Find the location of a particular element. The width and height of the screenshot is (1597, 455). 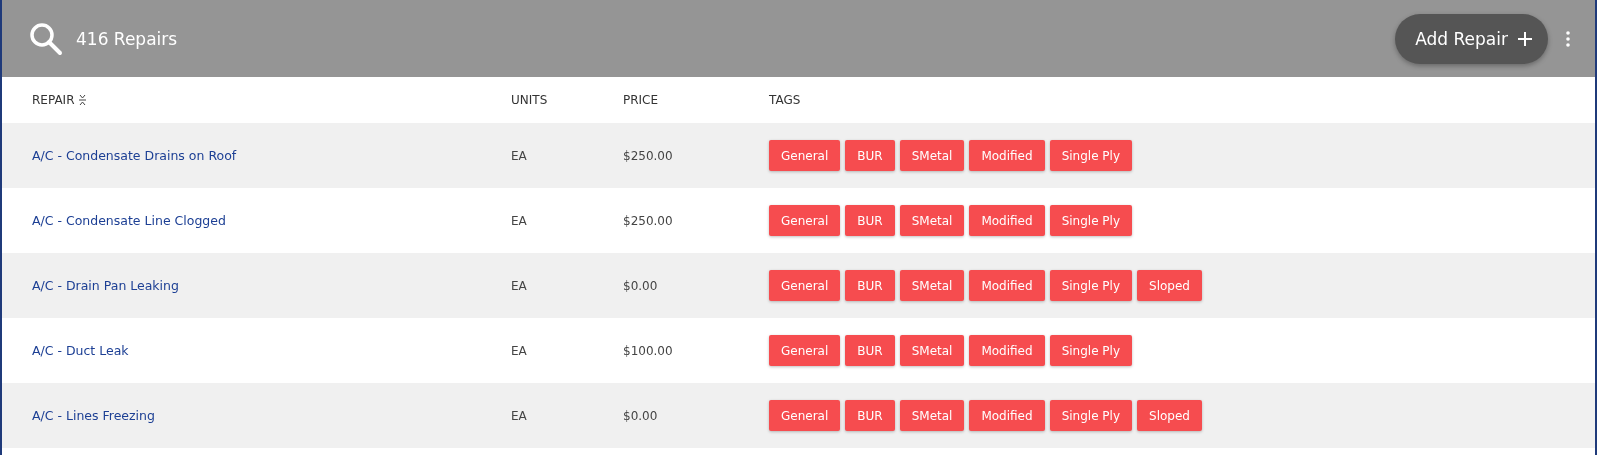

search-icon is located at coordinates (46, 38).